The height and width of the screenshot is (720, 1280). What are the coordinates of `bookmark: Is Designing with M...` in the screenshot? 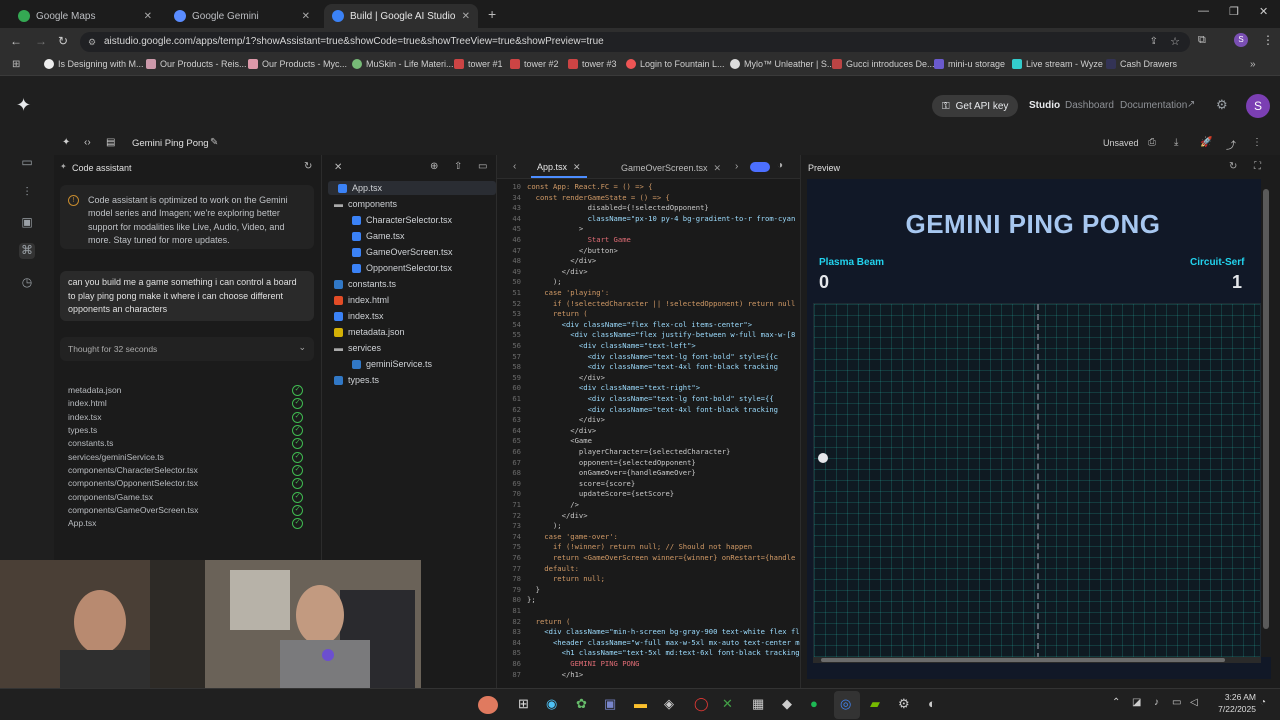 It's located at (94, 64).